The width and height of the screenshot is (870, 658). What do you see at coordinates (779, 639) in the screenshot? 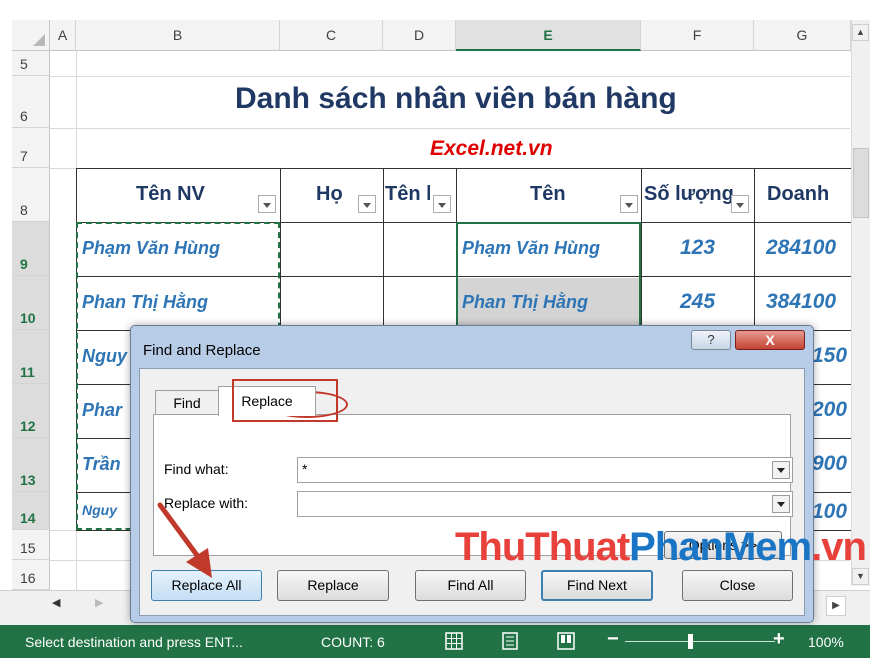
I see `zoom-in-button: +` at bounding box center [779, 639].